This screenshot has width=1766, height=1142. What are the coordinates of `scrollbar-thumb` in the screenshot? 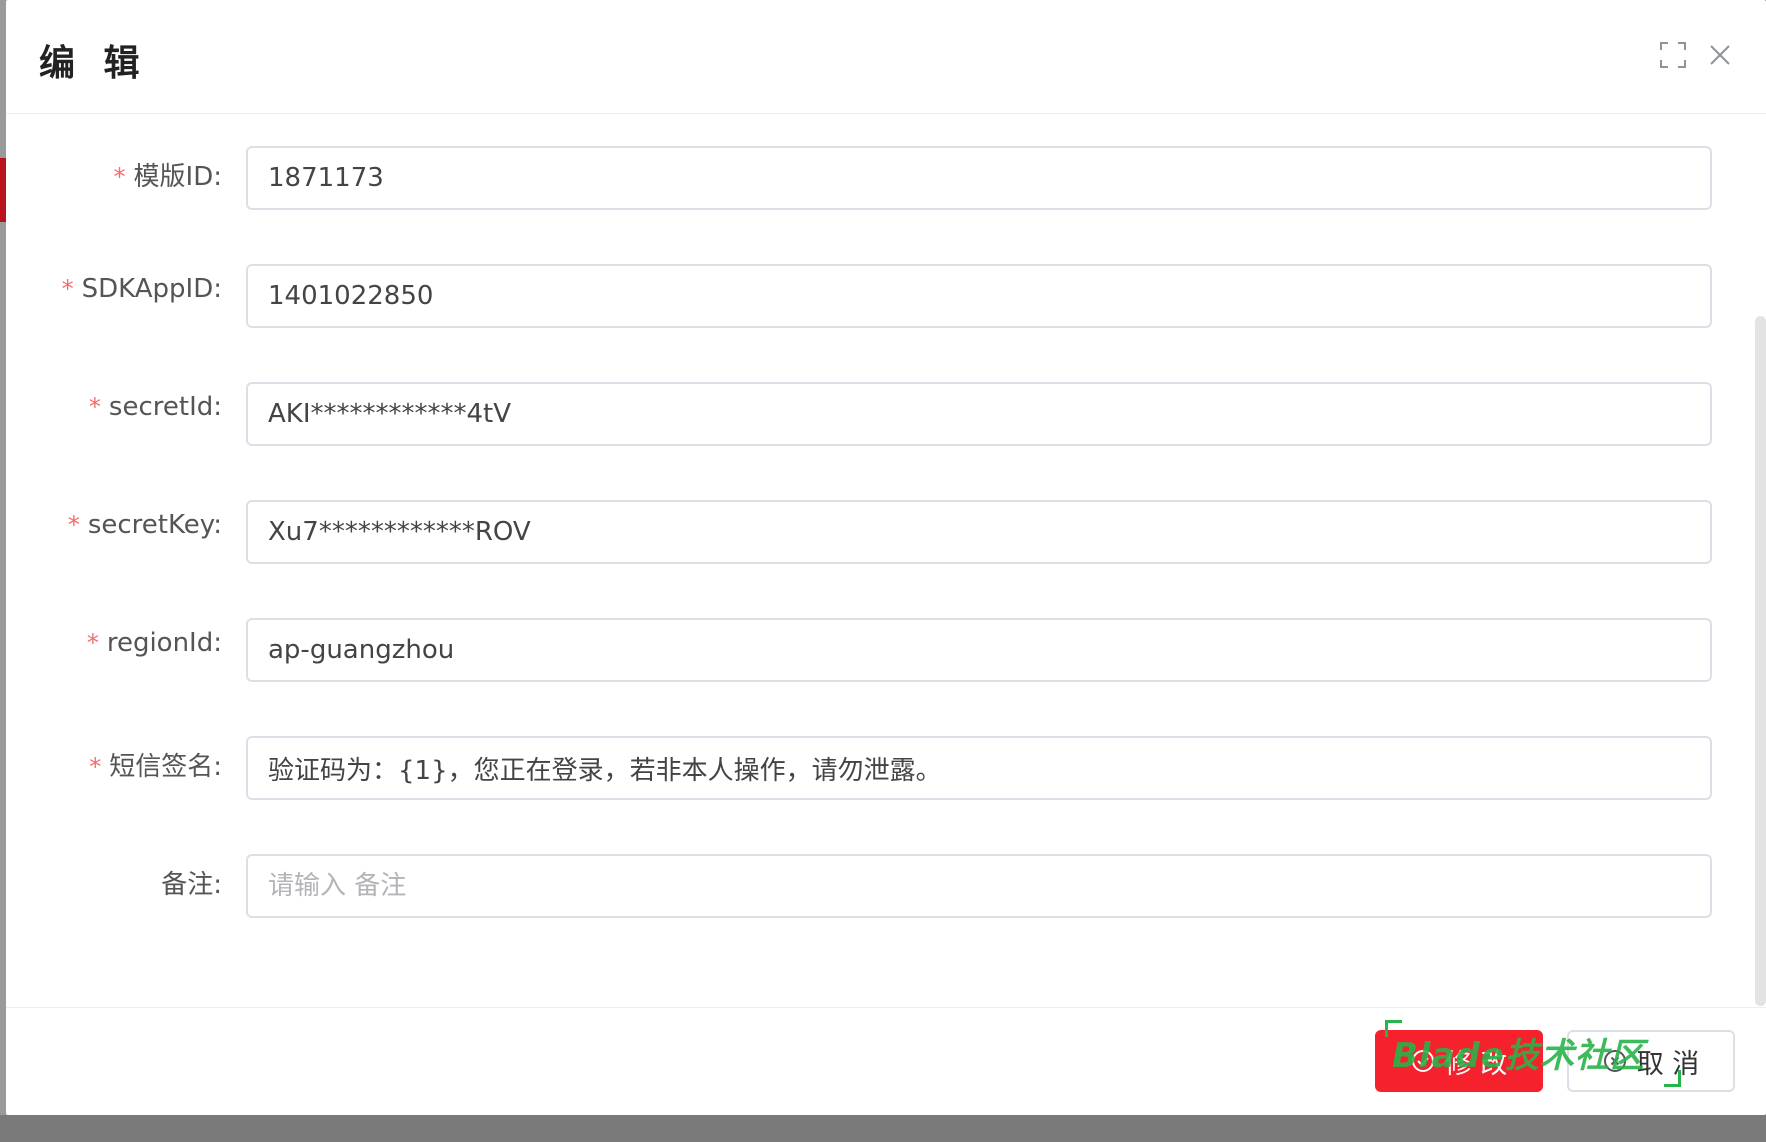 It's located at (1760, 661).